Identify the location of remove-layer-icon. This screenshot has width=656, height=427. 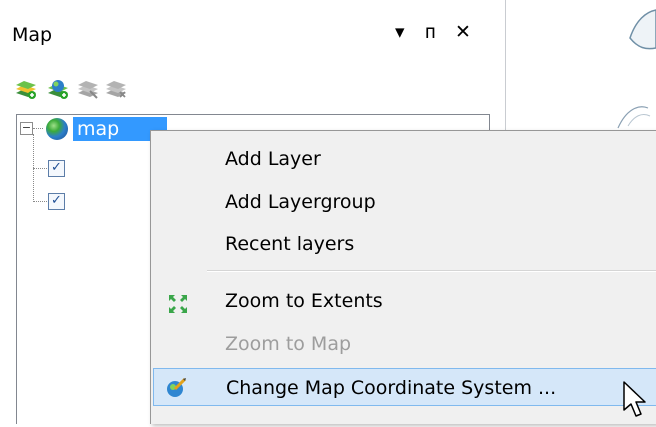
(88, 89).